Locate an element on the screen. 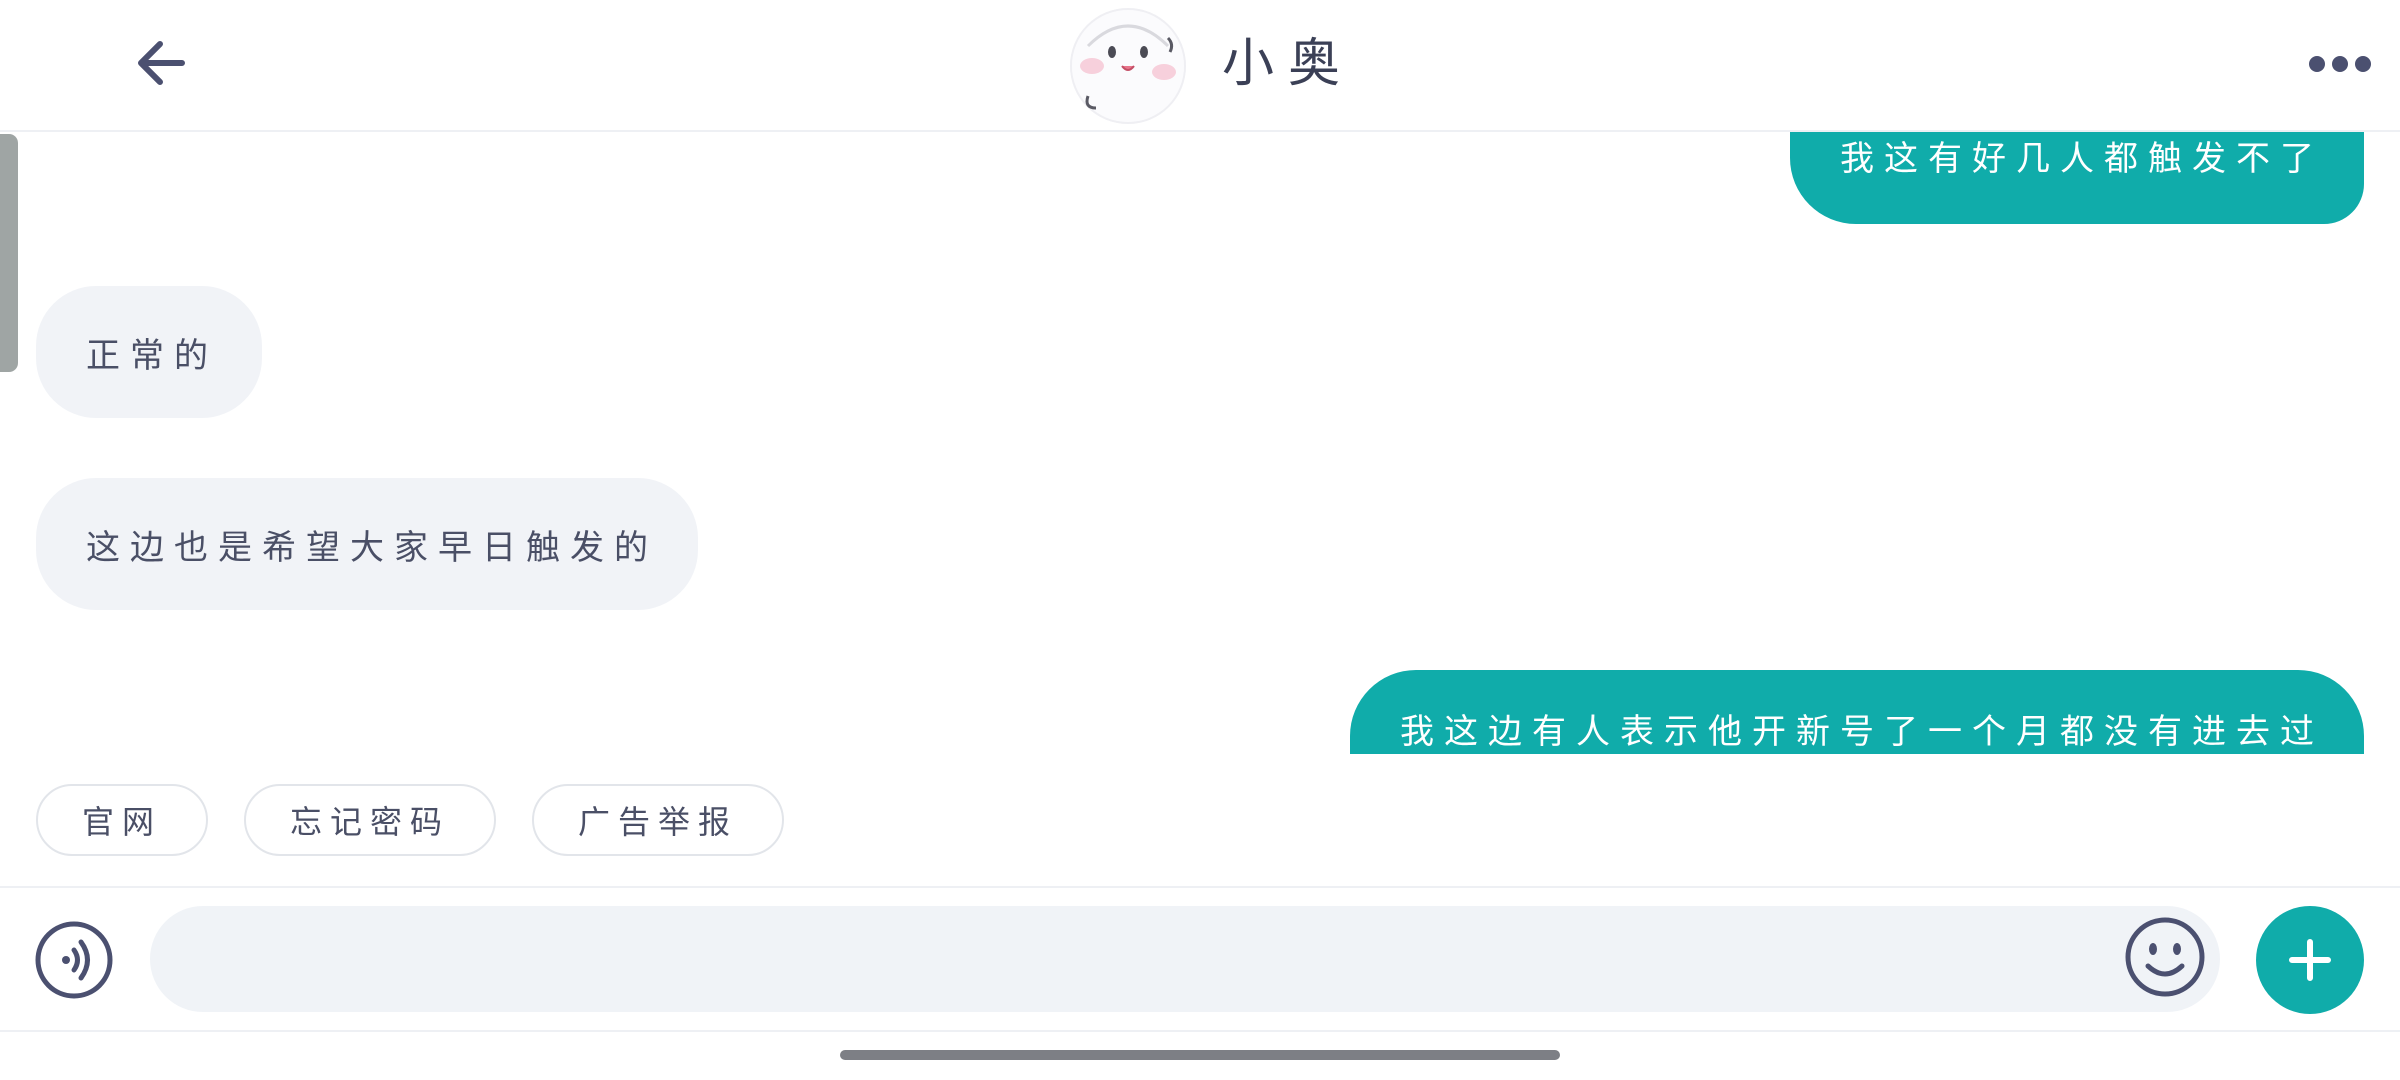  emoji-button is located at coordinates (2165, 957).